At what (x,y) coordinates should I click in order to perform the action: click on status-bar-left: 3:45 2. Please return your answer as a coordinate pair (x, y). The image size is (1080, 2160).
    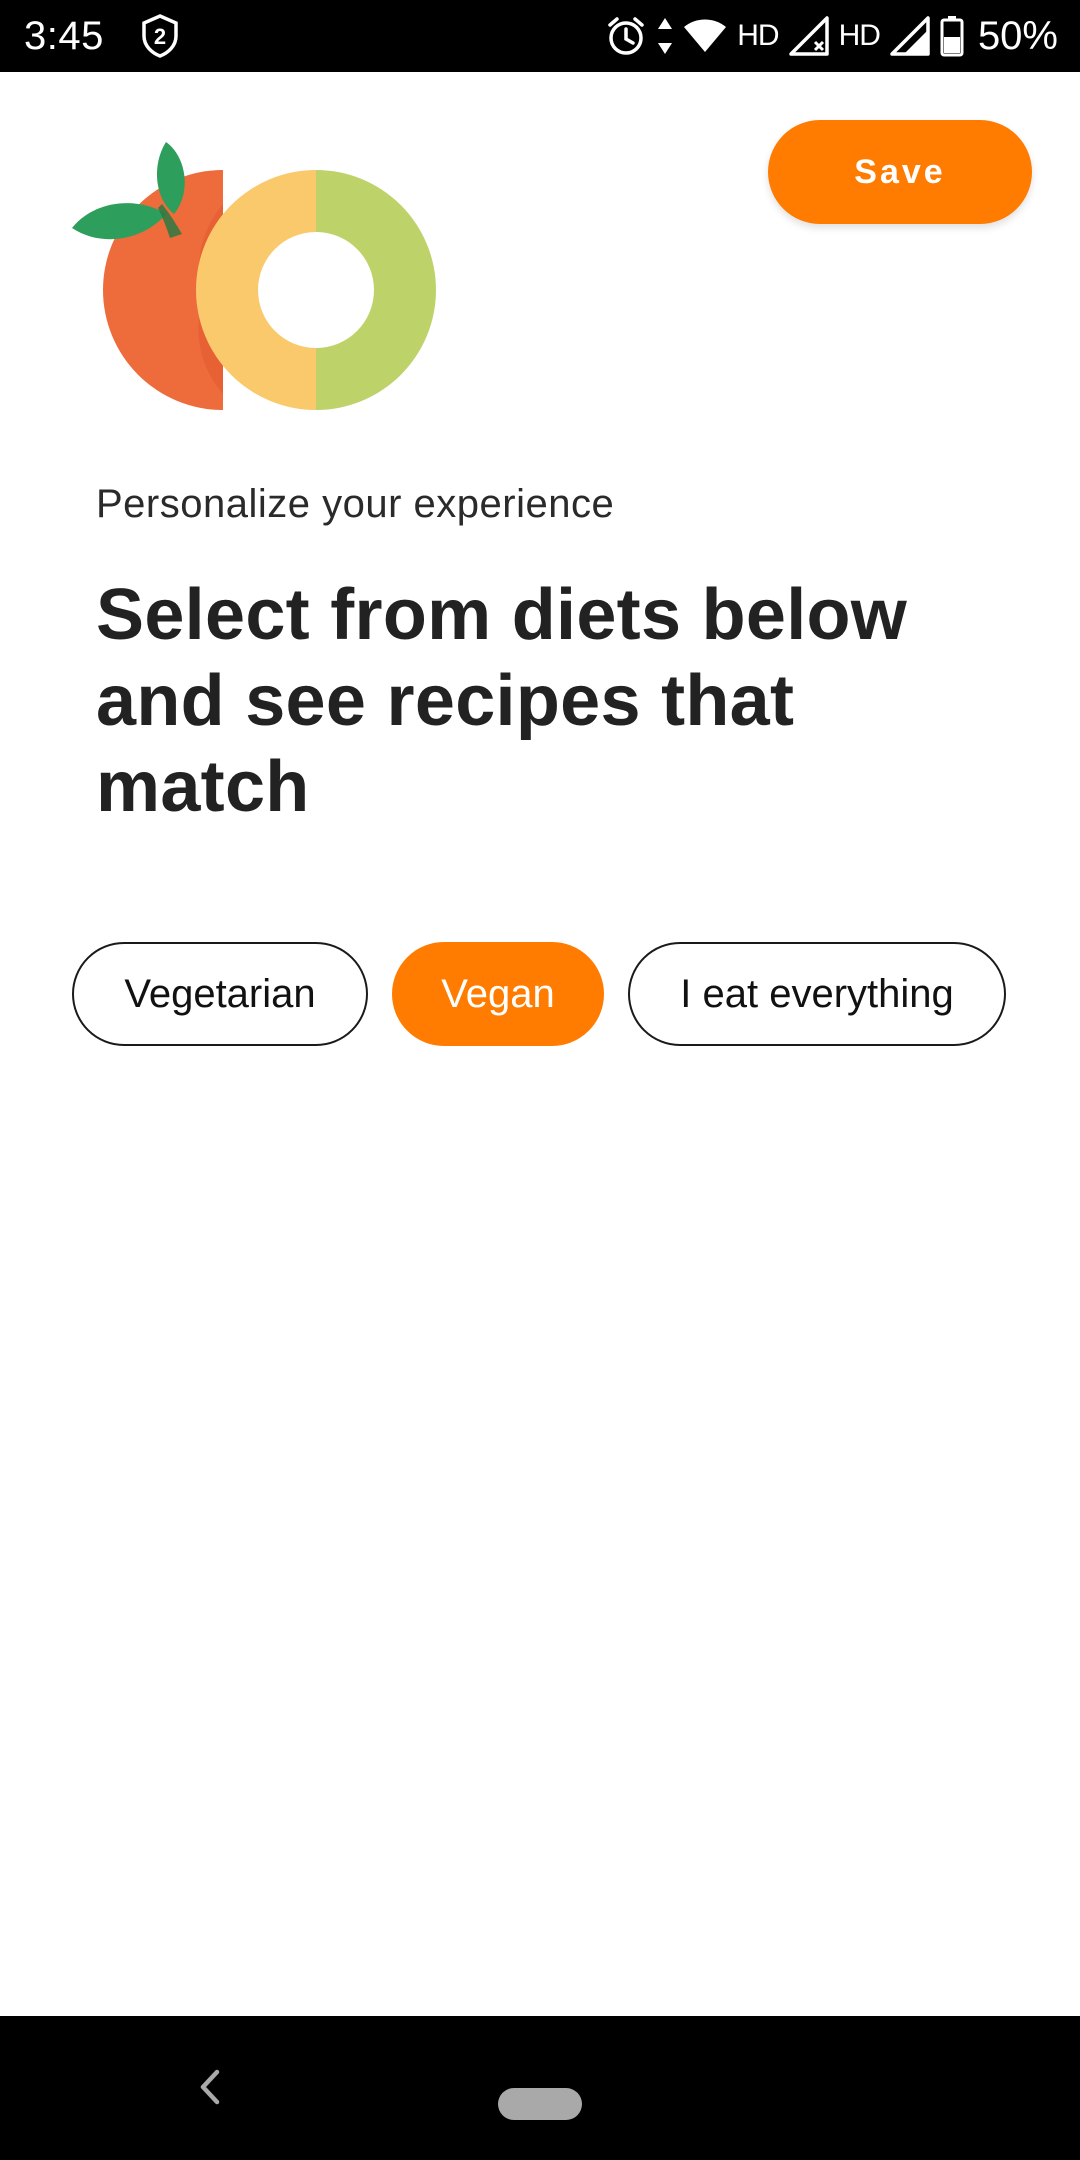
    Looking at the image, I should click on (102, 36).